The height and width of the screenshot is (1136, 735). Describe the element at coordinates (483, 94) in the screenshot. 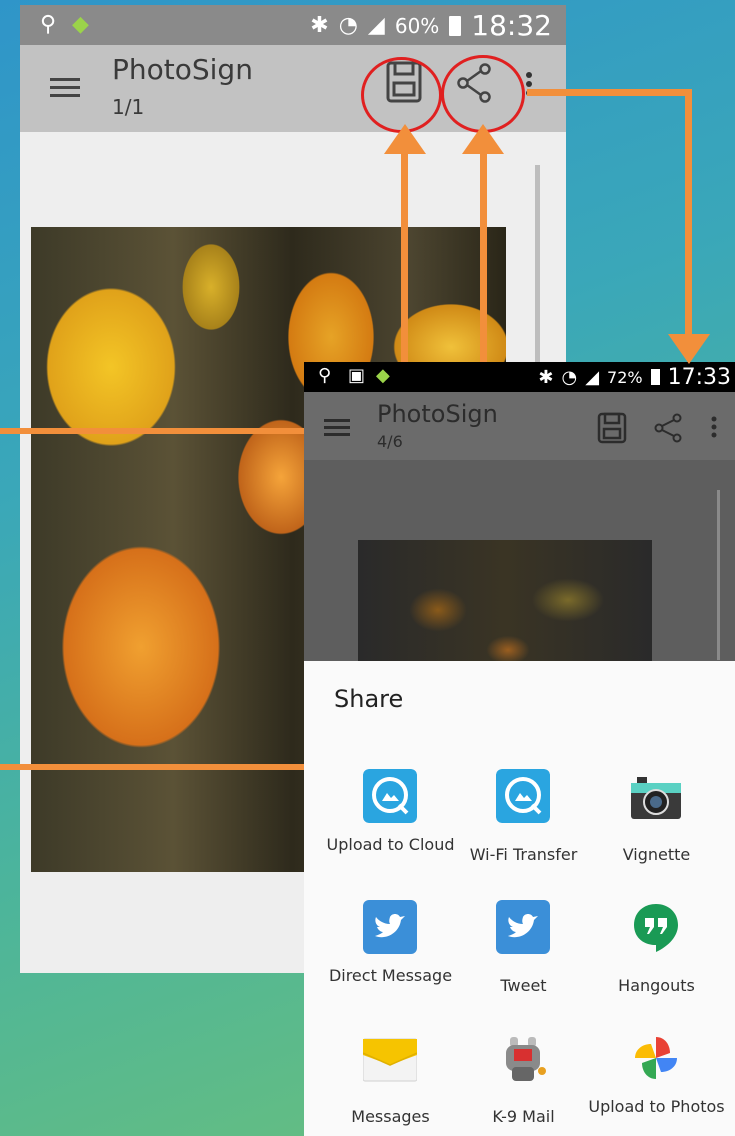

I see `share-highlight-circle` at that location.